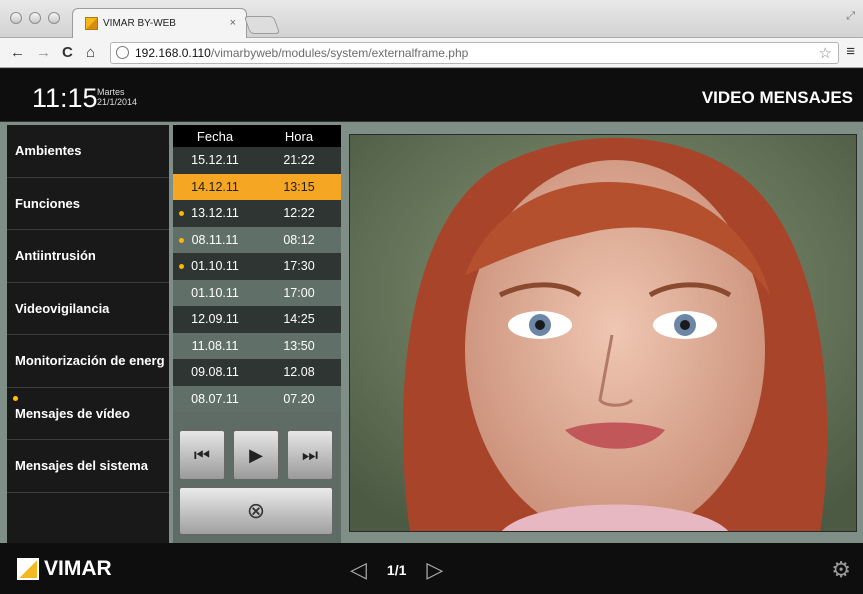 This screenshot has width=863, height=594. Describe the element at coordinates (299, 186) in the screenshot. I see `message-time: 13:15` at that location.